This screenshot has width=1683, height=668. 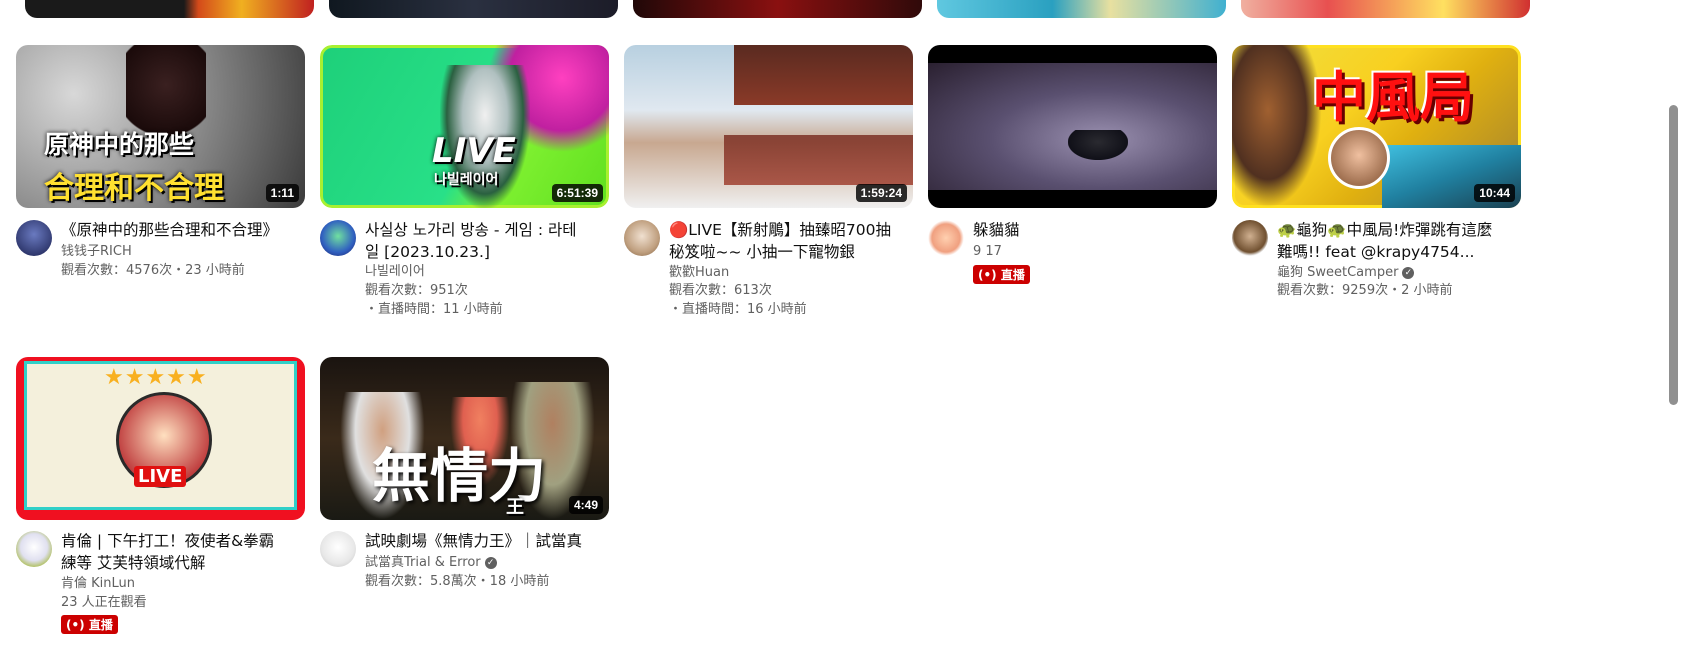 What do you see at coordinates (720, 290) in the screenshot?
I see `video-stats: 觀看次數：613次` at bounding box center [720, 290].